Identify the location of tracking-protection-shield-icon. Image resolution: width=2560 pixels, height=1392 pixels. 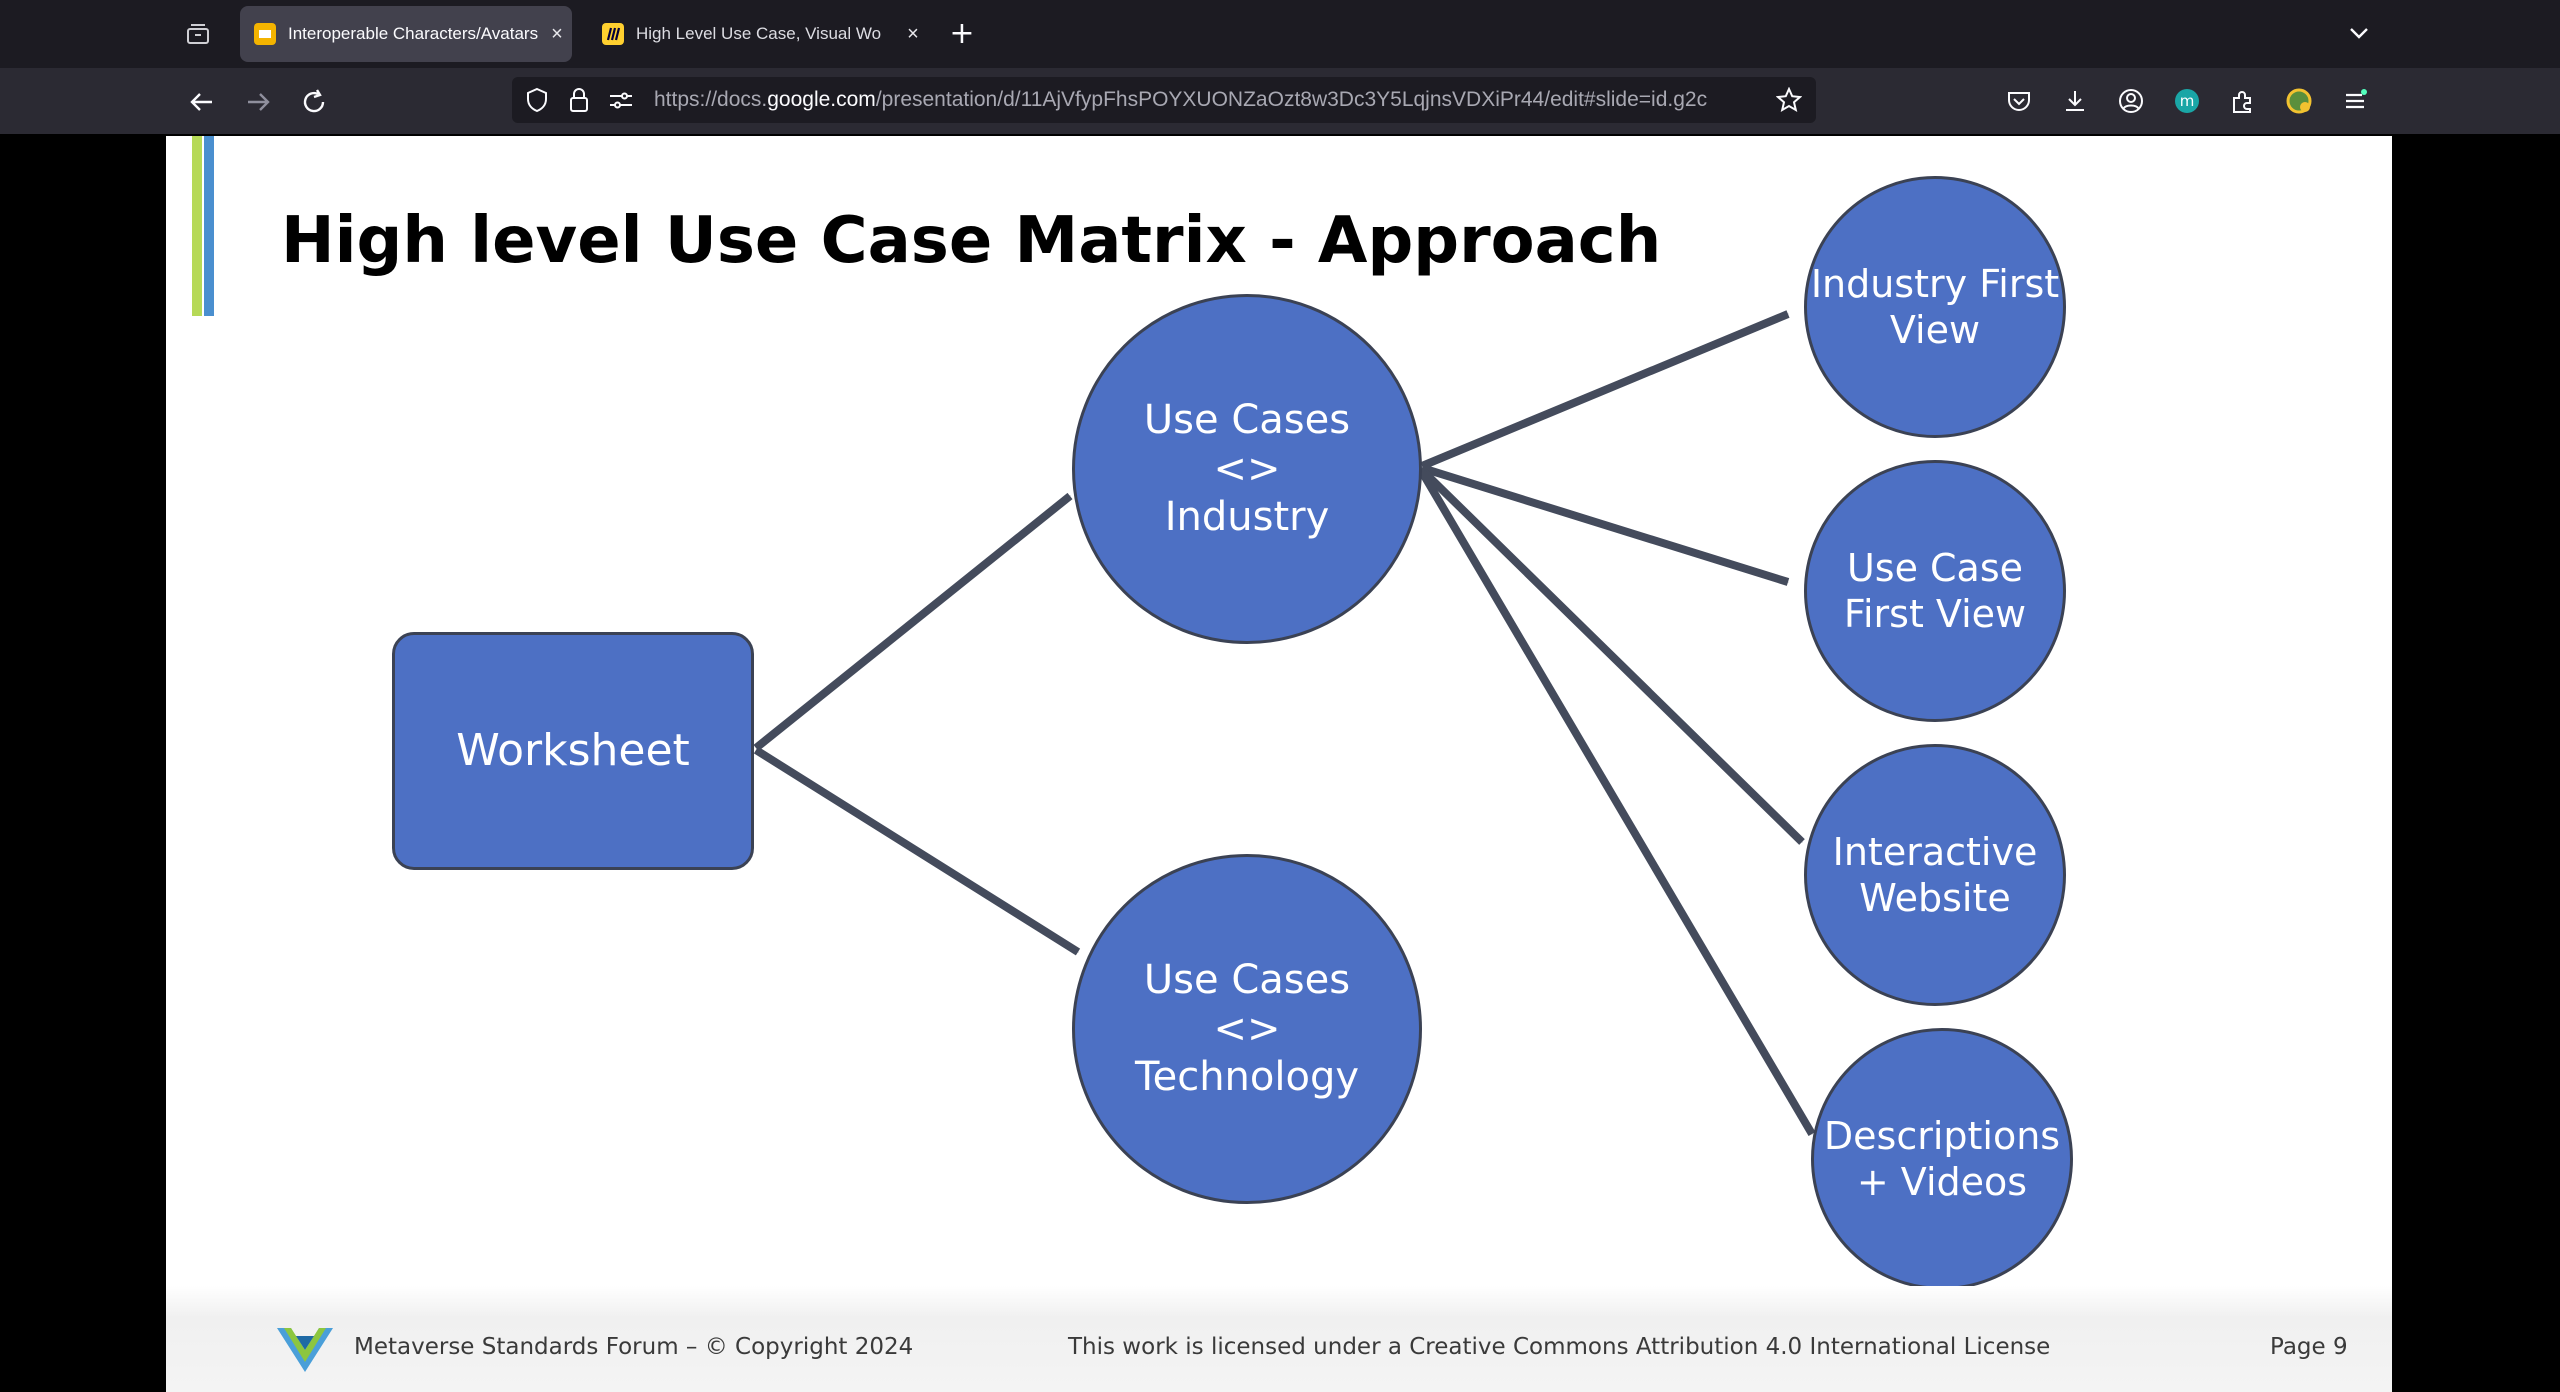
(537, 100).